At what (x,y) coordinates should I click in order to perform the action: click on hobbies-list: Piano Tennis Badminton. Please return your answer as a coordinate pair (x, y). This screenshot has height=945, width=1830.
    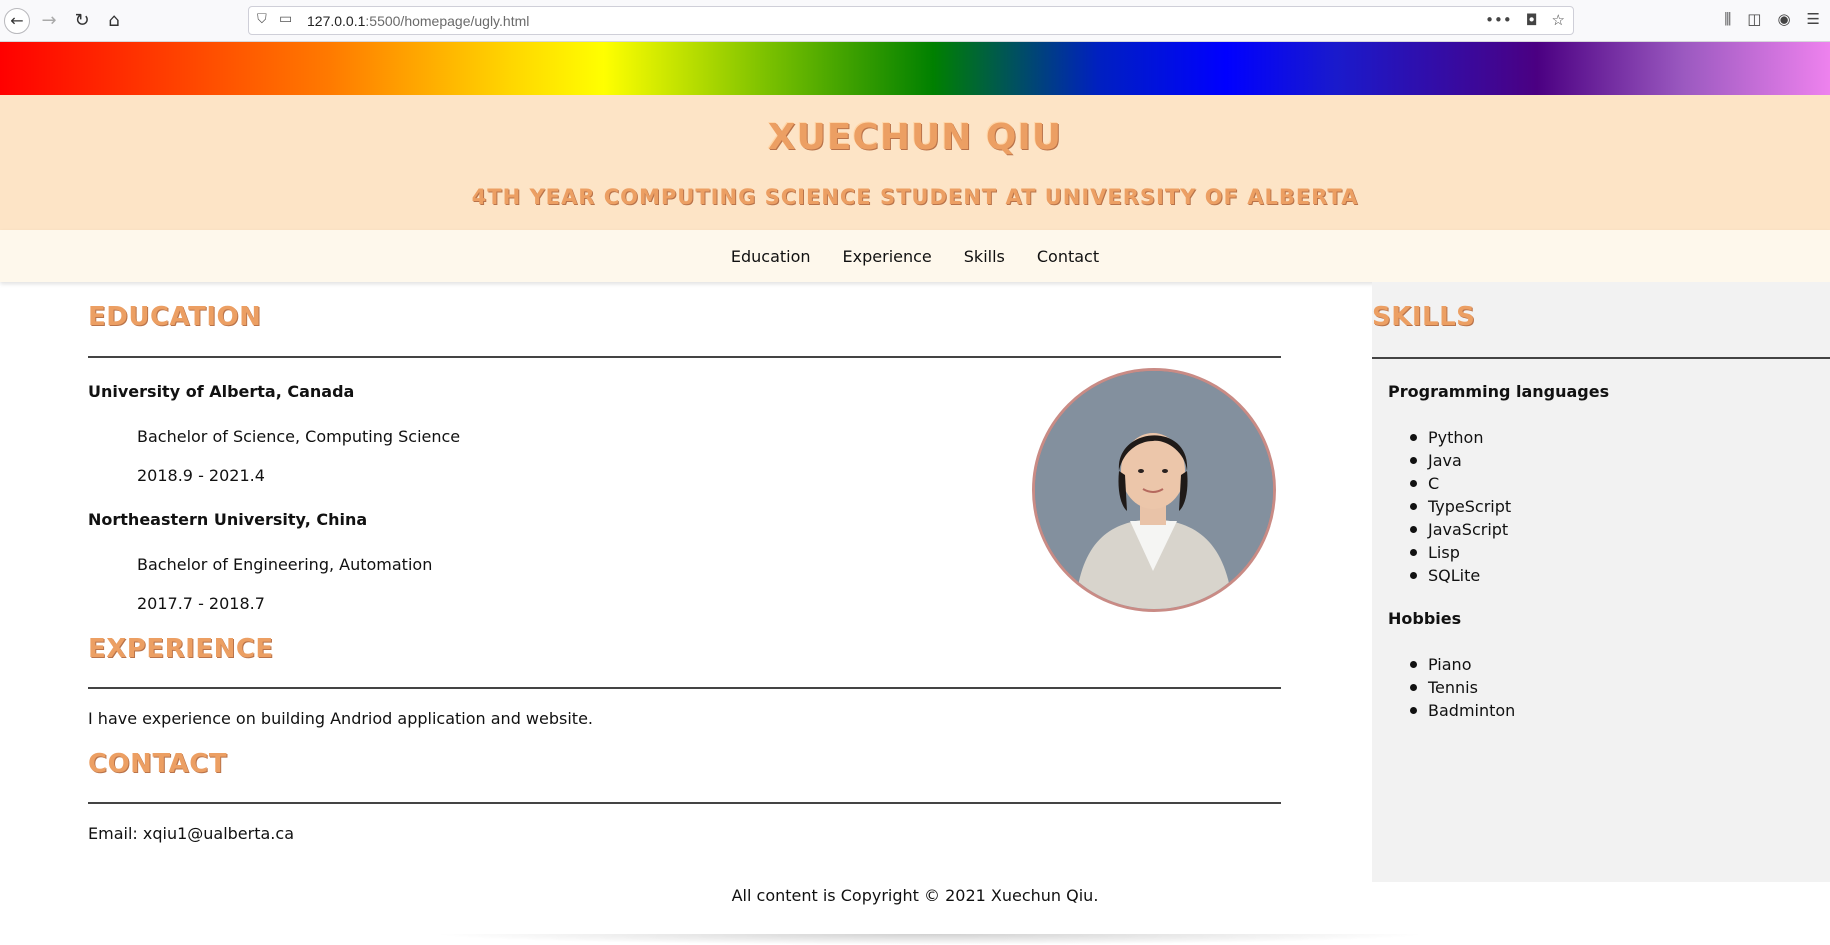
    Looking at the image, I should click on (1451, 687).